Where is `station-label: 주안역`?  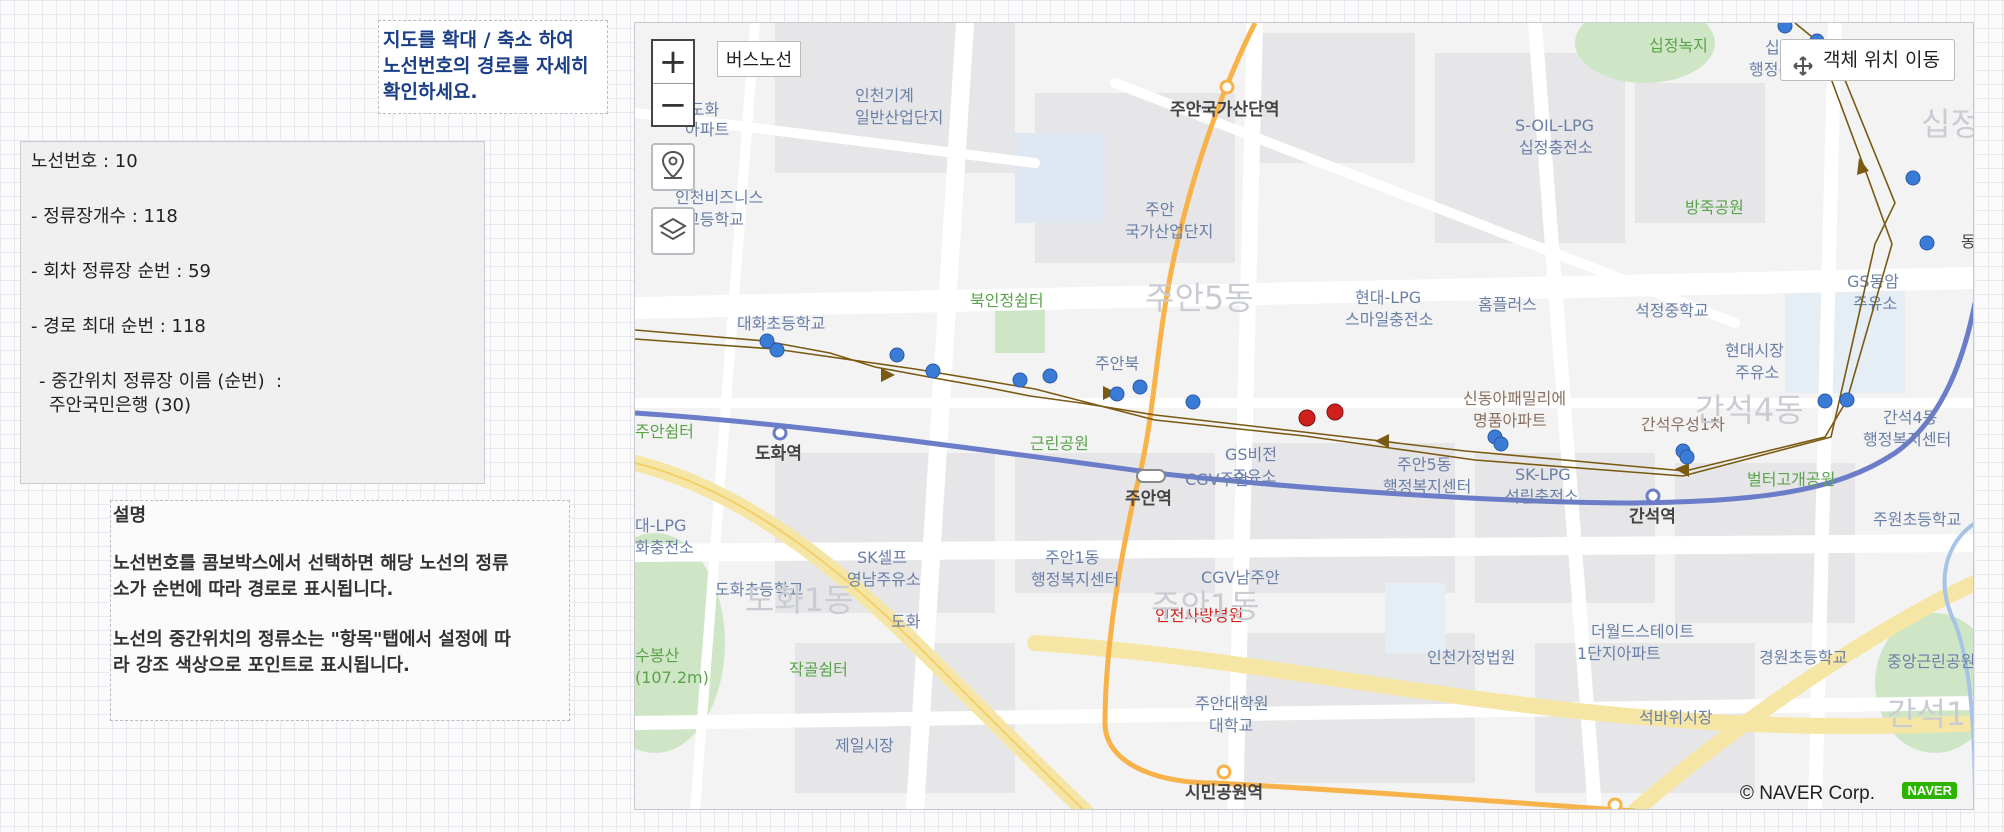 station-label: 주안역 is located at coordinates (1148, 499).